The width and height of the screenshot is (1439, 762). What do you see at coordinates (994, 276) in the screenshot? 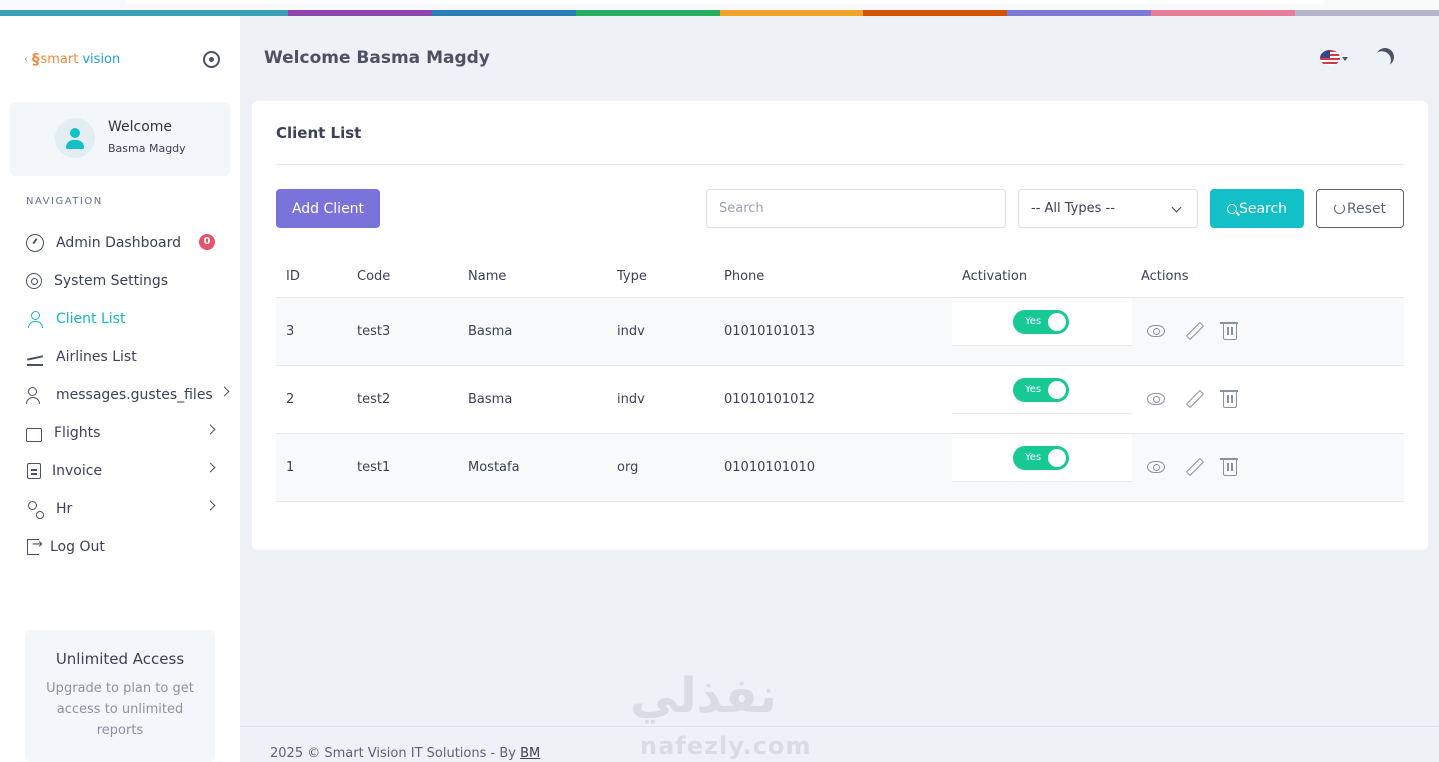
I see `column-header: Activation` at bounding box center [994, 276].